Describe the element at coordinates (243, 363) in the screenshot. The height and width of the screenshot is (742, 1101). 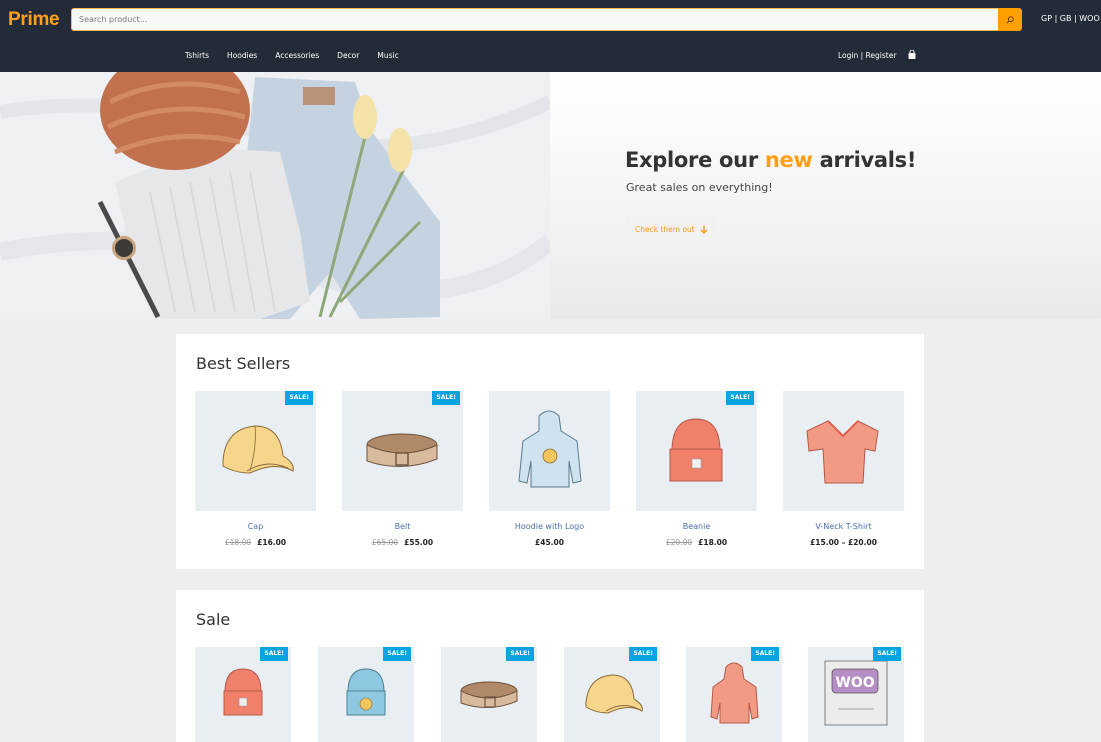
I see `section-title: Best Sellers` at that location.